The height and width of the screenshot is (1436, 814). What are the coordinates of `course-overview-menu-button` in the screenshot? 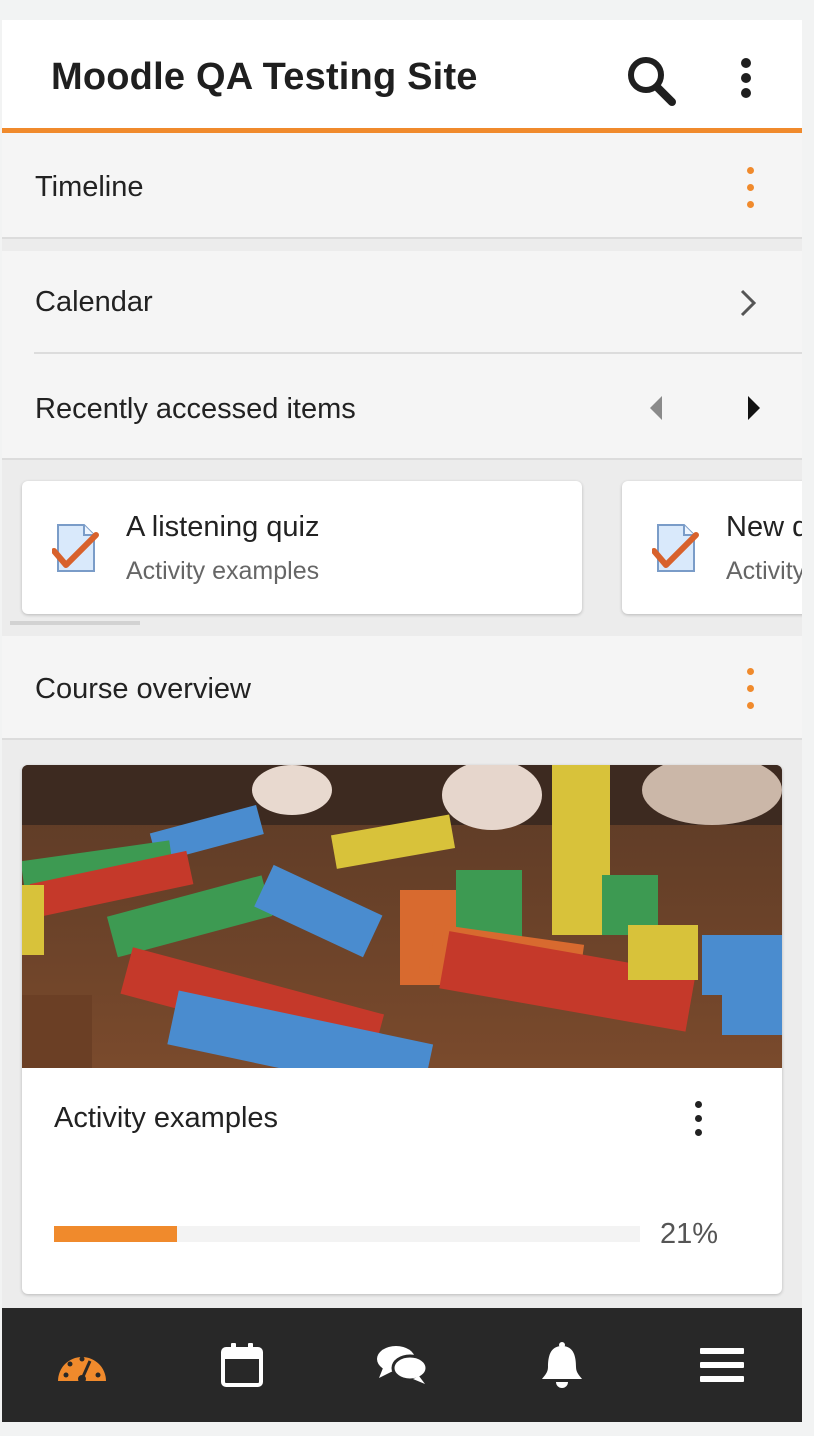 It's located at (750, 690).